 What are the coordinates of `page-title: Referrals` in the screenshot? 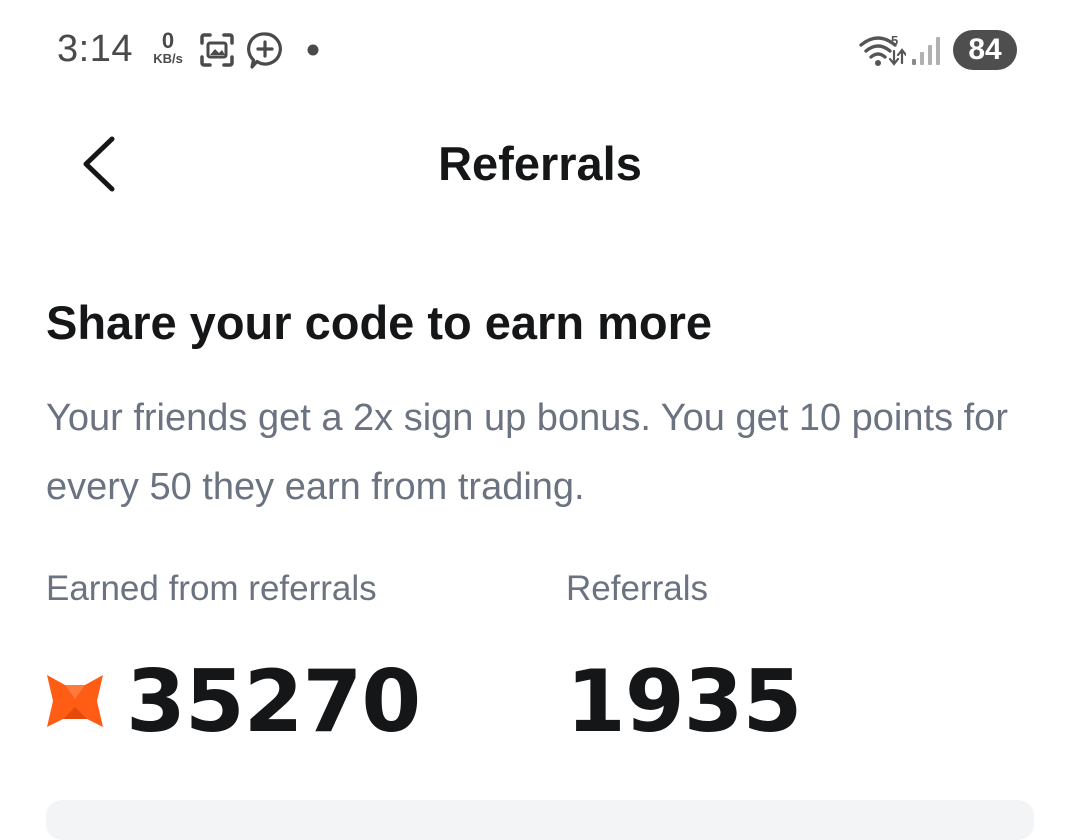 It's located at (540, 163).